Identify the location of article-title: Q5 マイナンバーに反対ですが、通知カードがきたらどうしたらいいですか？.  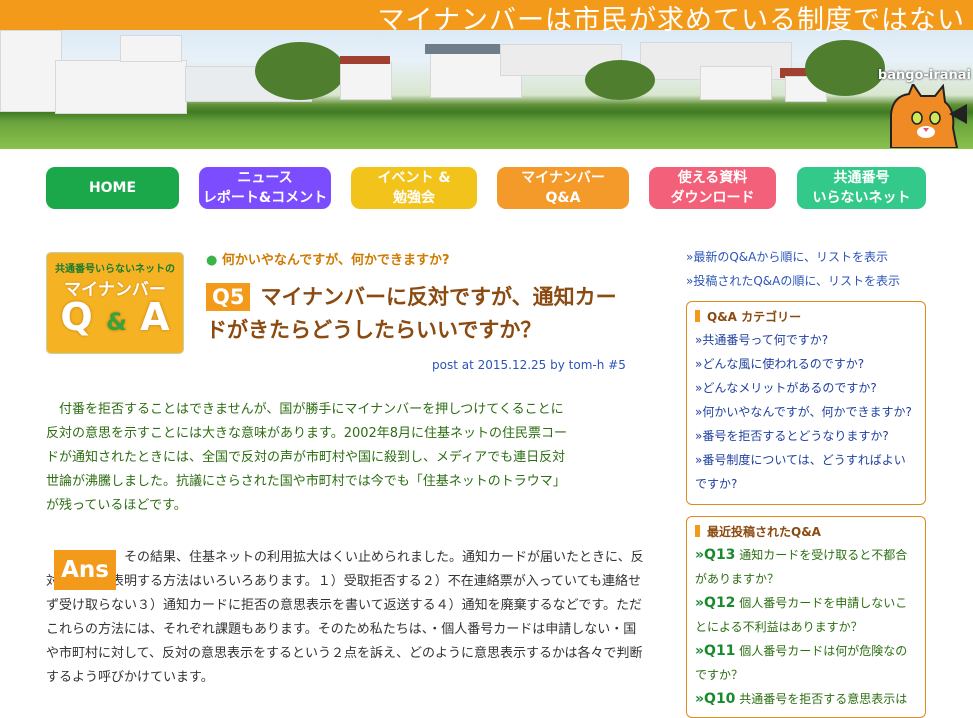
(421, 314).